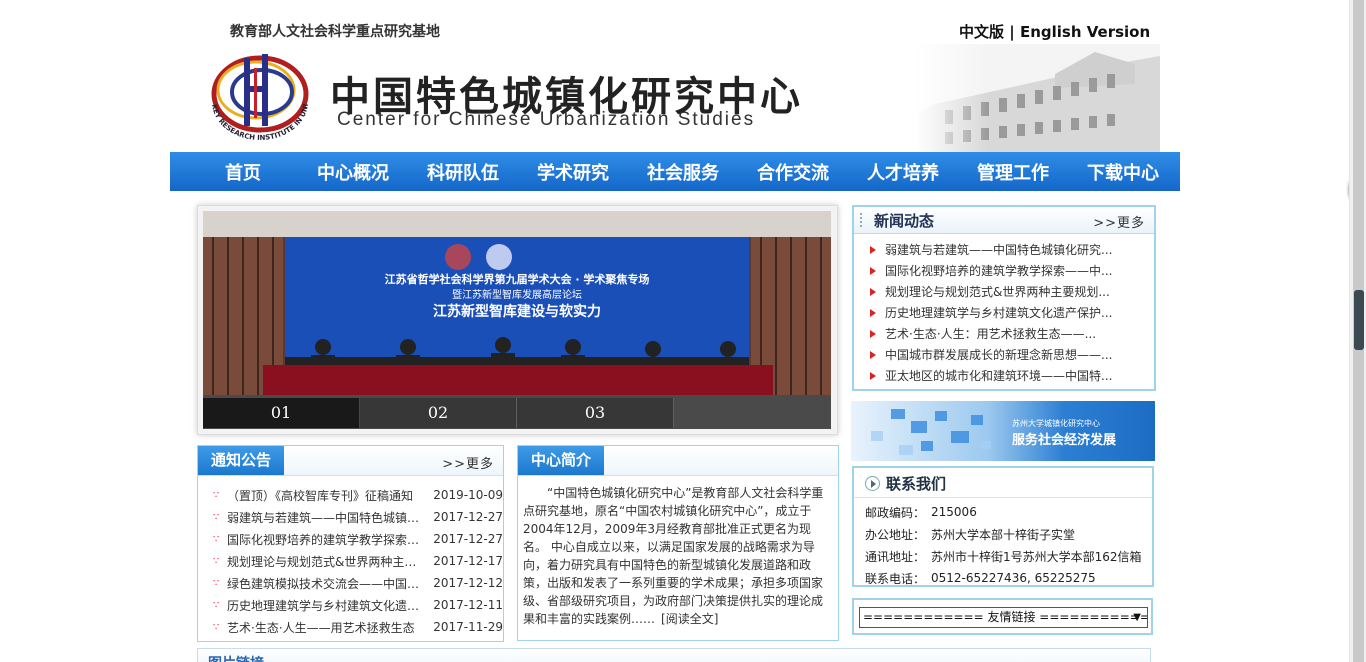 This screenshot has width=1366, height=662. Describe the element at coordinates (324, 517) in the screenshot. I see `notice-link: 弱建筑与若建筑——中国特色城镇化研究中心` at that location.